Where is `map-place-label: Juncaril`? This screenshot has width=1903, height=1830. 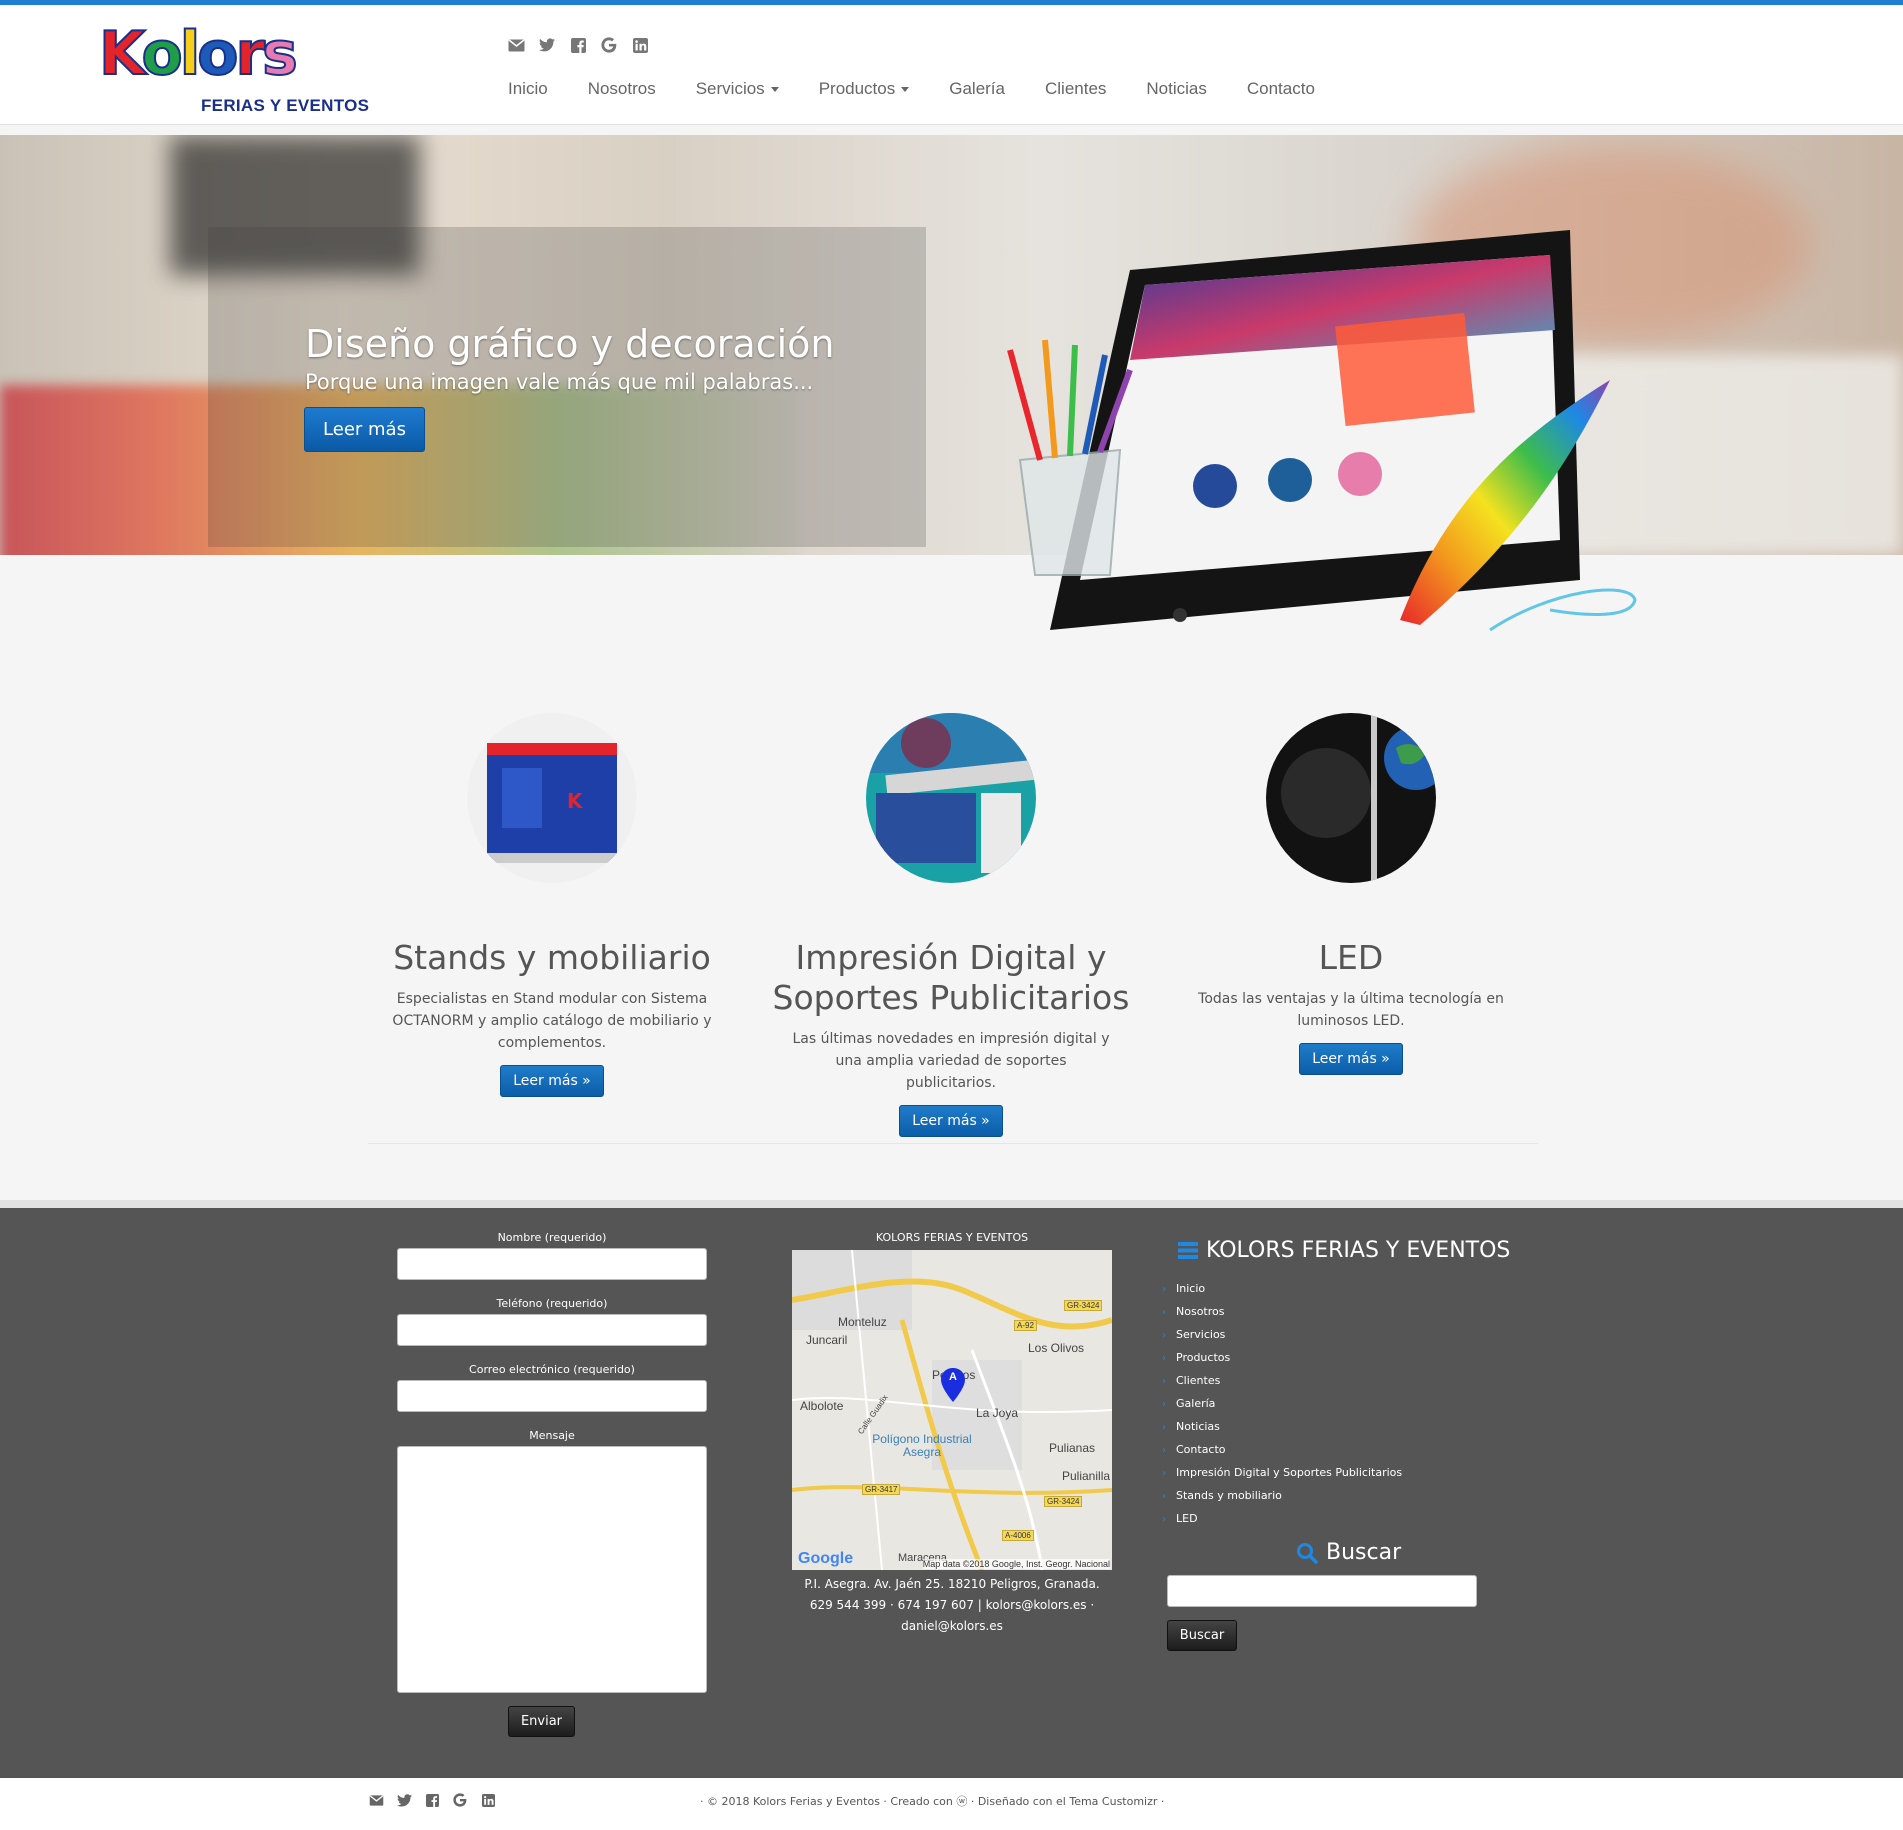
map-place-label: Juncaril is located at coordinates (827, 1340).